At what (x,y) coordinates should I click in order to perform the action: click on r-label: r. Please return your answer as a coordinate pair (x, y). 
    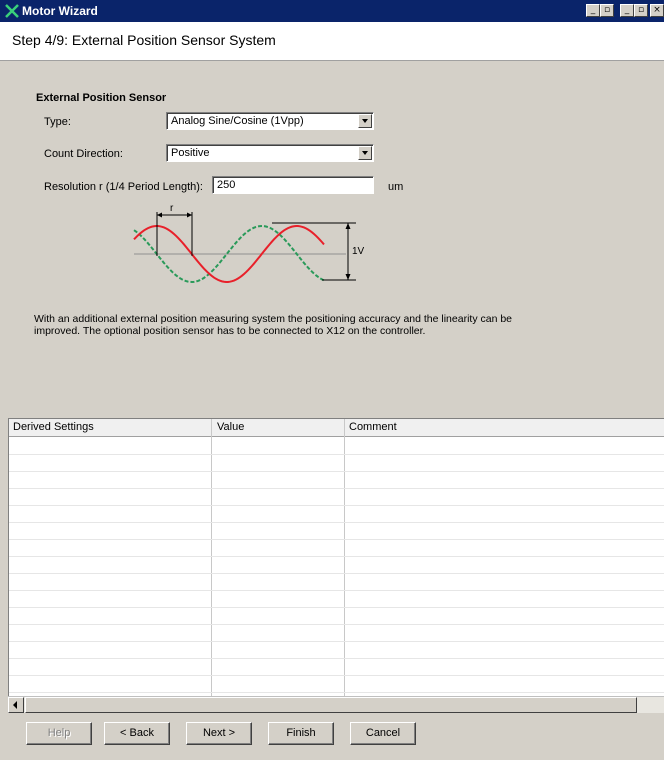
    Looking at the image, I should click on (172, 209).